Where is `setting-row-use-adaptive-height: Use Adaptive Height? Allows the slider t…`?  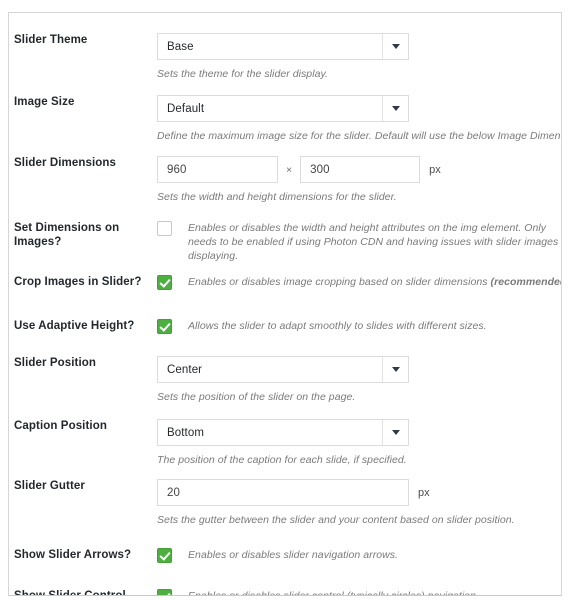 setting-row-use-adaptive-height: Use Adaptive Height? Allows the slider t… is located at coordinates (285, 326).